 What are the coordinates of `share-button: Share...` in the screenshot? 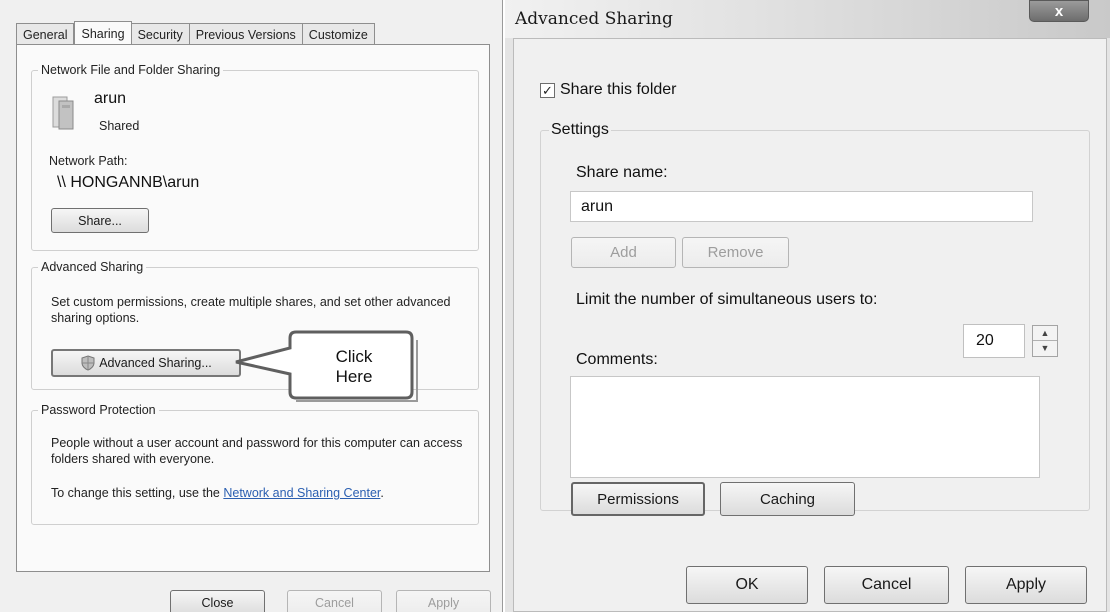 It's located at (100, 220).